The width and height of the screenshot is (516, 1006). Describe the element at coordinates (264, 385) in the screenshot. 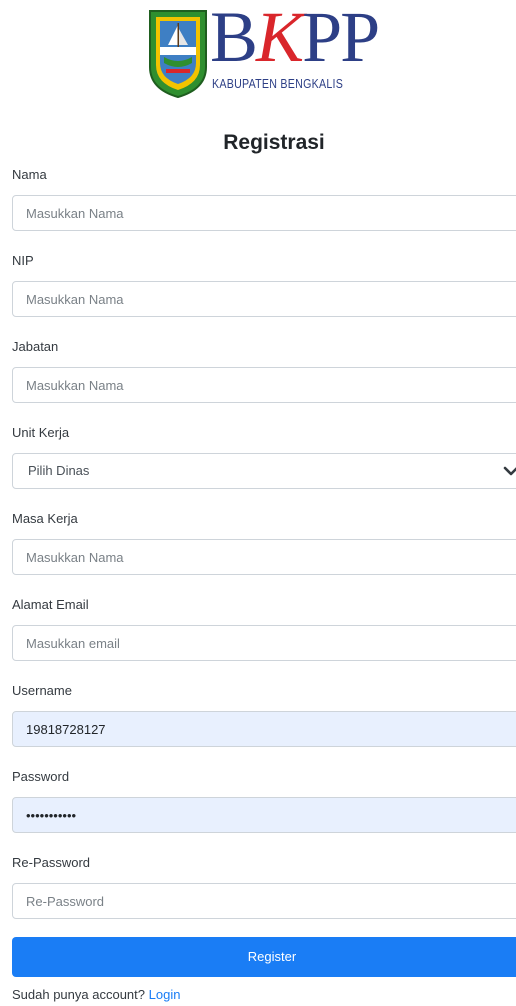

I see `jabatan-input` at that location.